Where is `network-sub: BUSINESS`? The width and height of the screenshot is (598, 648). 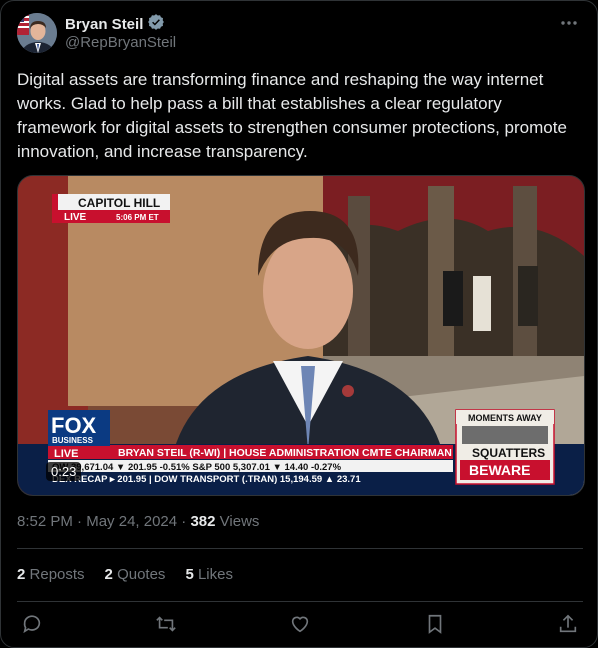
network-sub: BUSINESS is located at coordinates (73, 440).